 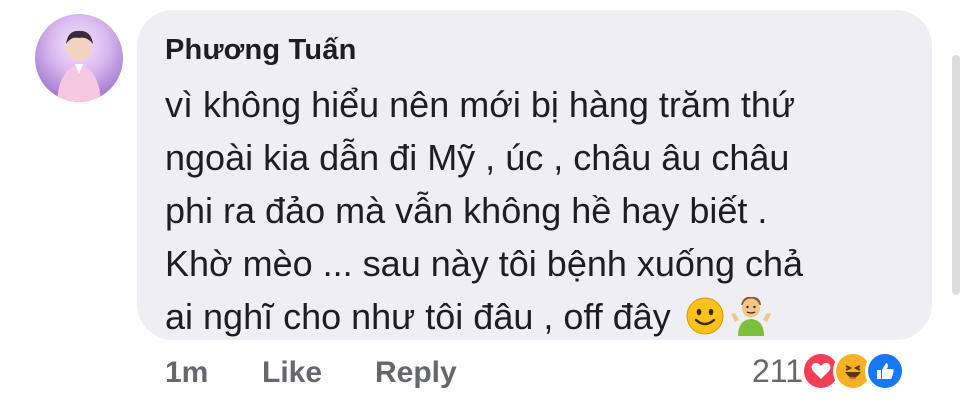 I want to click on scrollbar, so click(x=956, y=175).